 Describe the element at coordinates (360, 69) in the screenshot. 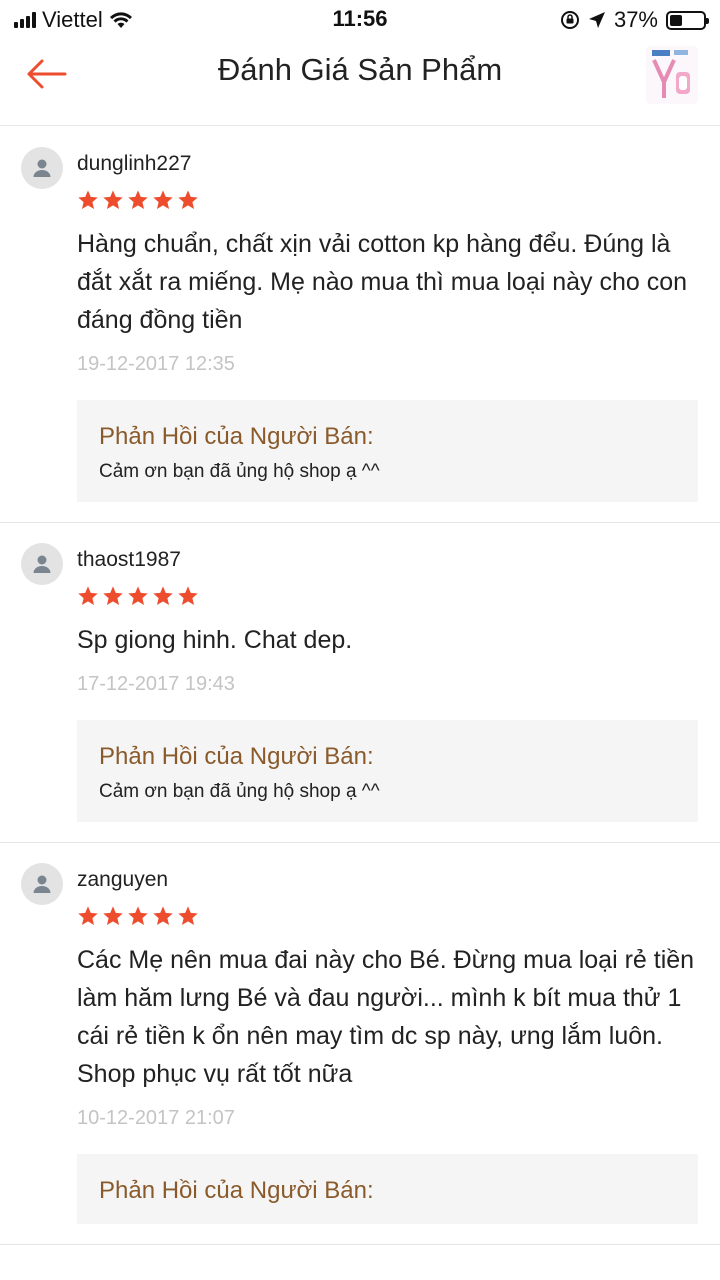

I see `page-title: Đánh Giá Sản Phẩm` at that location.